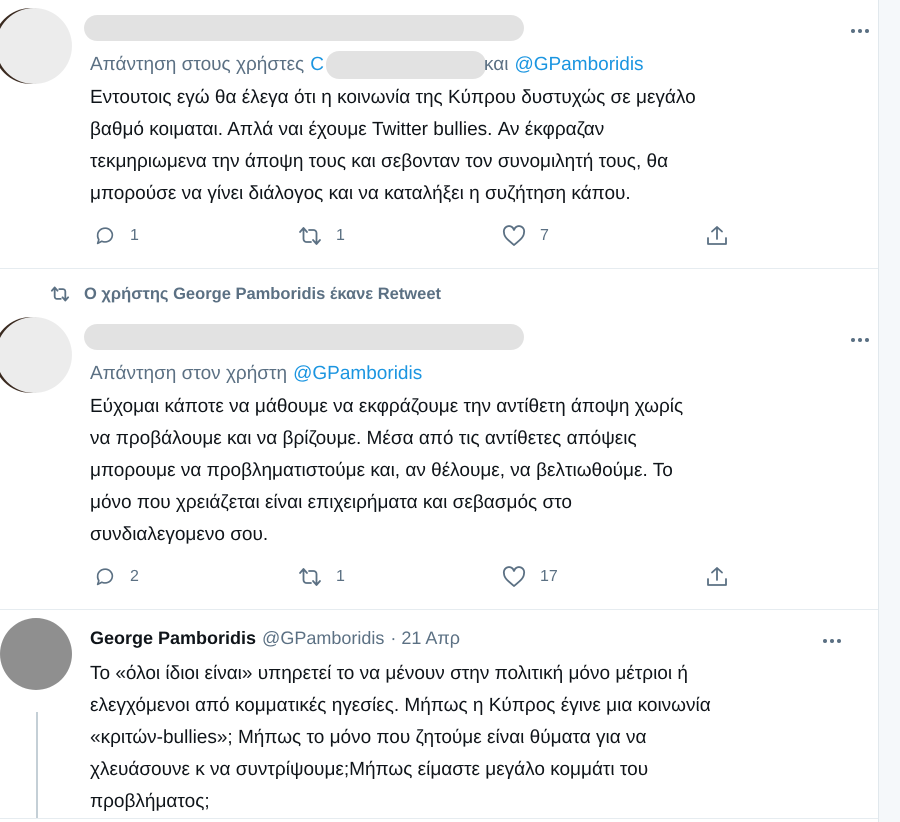 This screenshot has height=822, width=900. What do you see at coordinates (401, 738) in the screenshot?
I see `tweet-text: Το «όλοι ίδιοι είναι» υπηρετεί το να μένουν στην πολιτική μόνο μέτριοι ή ελεγχόμενοι από κομματικές ηγεσίες. Μήπως η Κύπρος έγινε μια κοινωνία «κριτών-bullies»; Μήπως το μόνο που ζητούμε είναι θύματα για να χλευάσουνε κ να συντρίψουμε;Μήπως είμαστε μεγάλο κομμάτι του προβλήματος;` at bounding box center [401, 738].